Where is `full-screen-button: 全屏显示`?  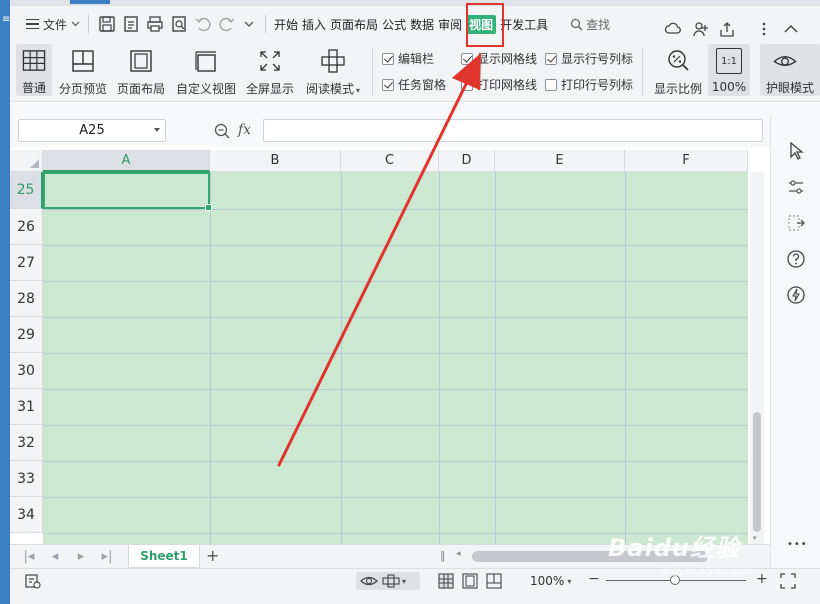 full-screen-button: 全屏显示 is located at coordinates (270, 70).